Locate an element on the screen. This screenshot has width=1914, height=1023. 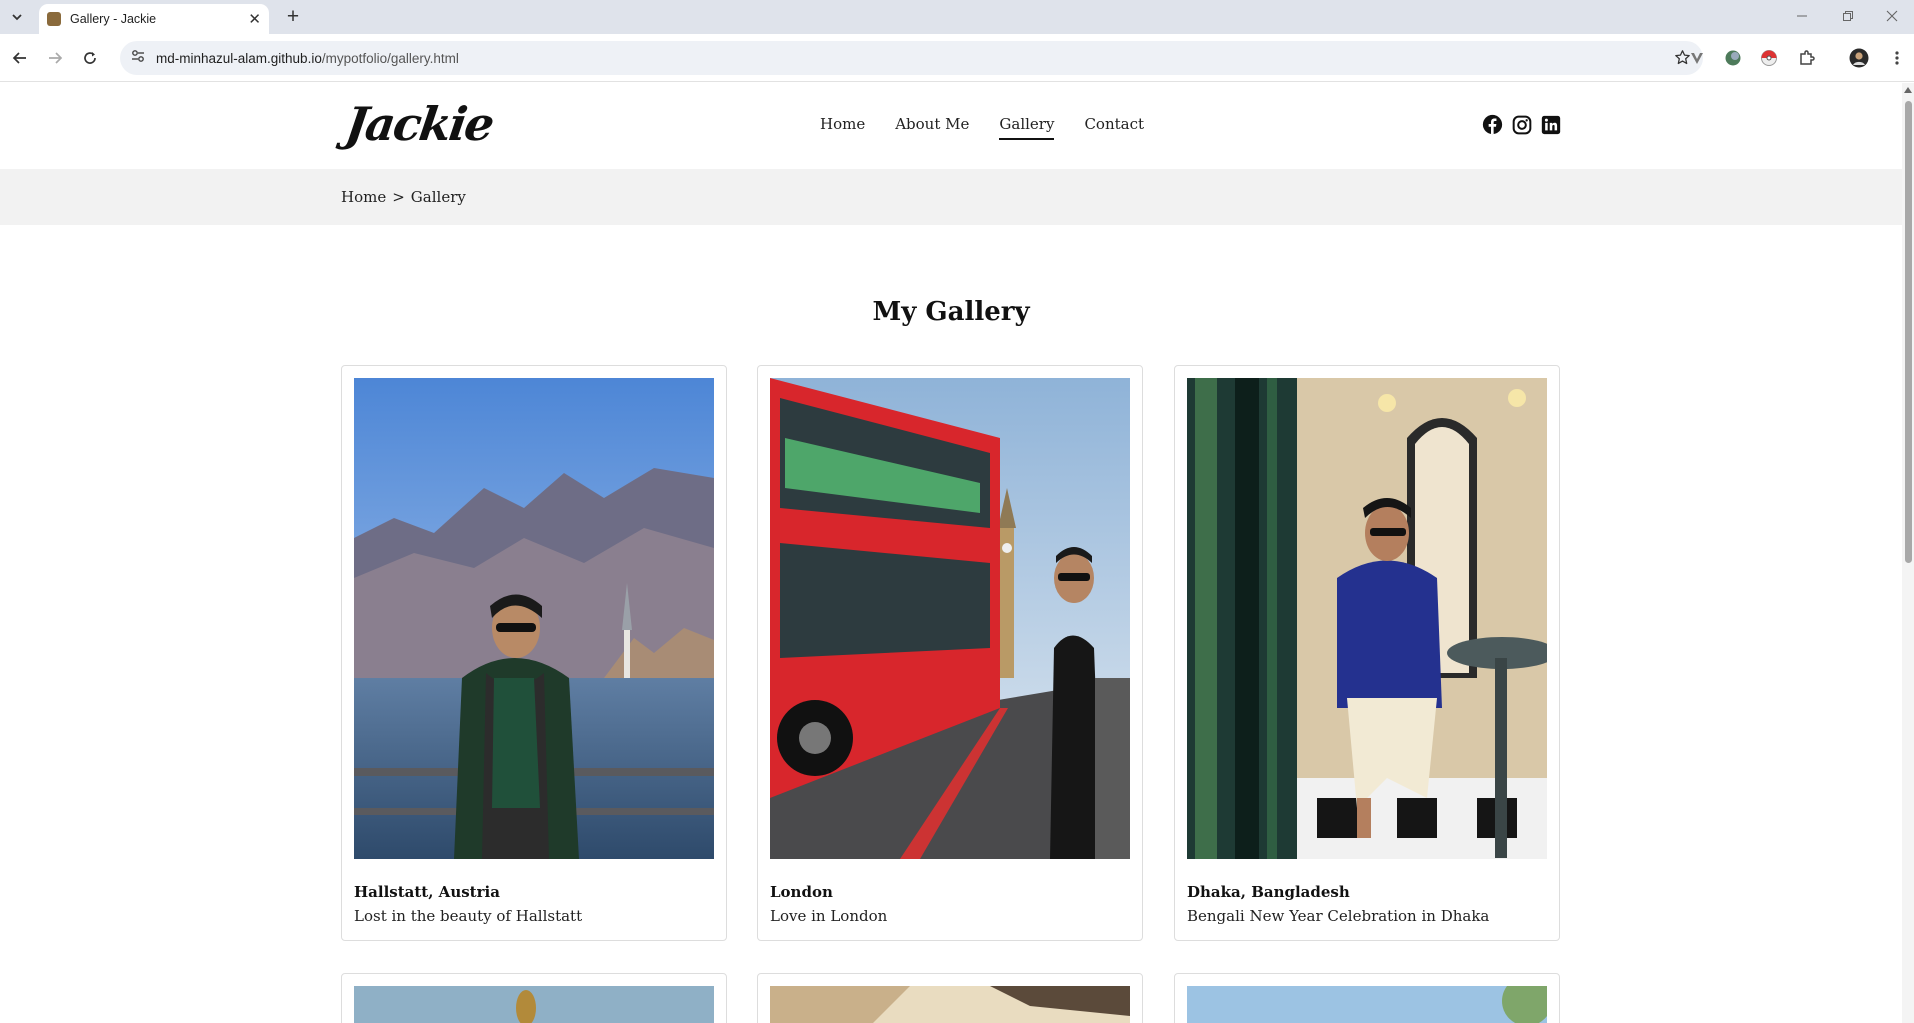
gallery-card-description: Lost in the beauty of Hallstatt is located at coordinates (468, 916).